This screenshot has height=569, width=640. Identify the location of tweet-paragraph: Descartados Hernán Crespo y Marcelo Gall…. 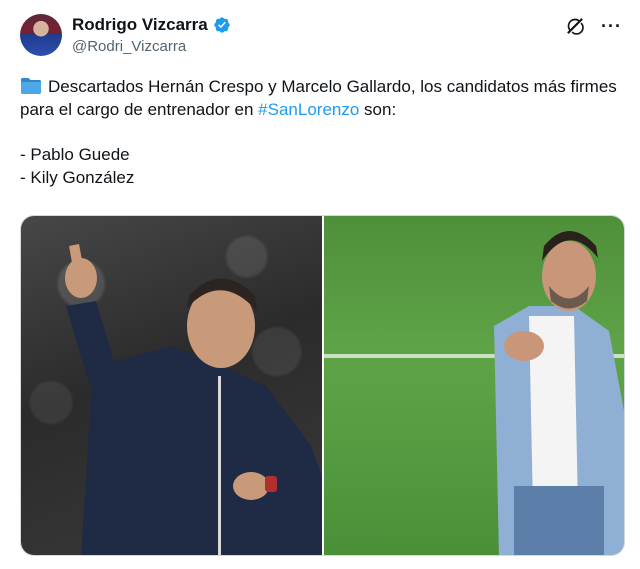
(323, 98).